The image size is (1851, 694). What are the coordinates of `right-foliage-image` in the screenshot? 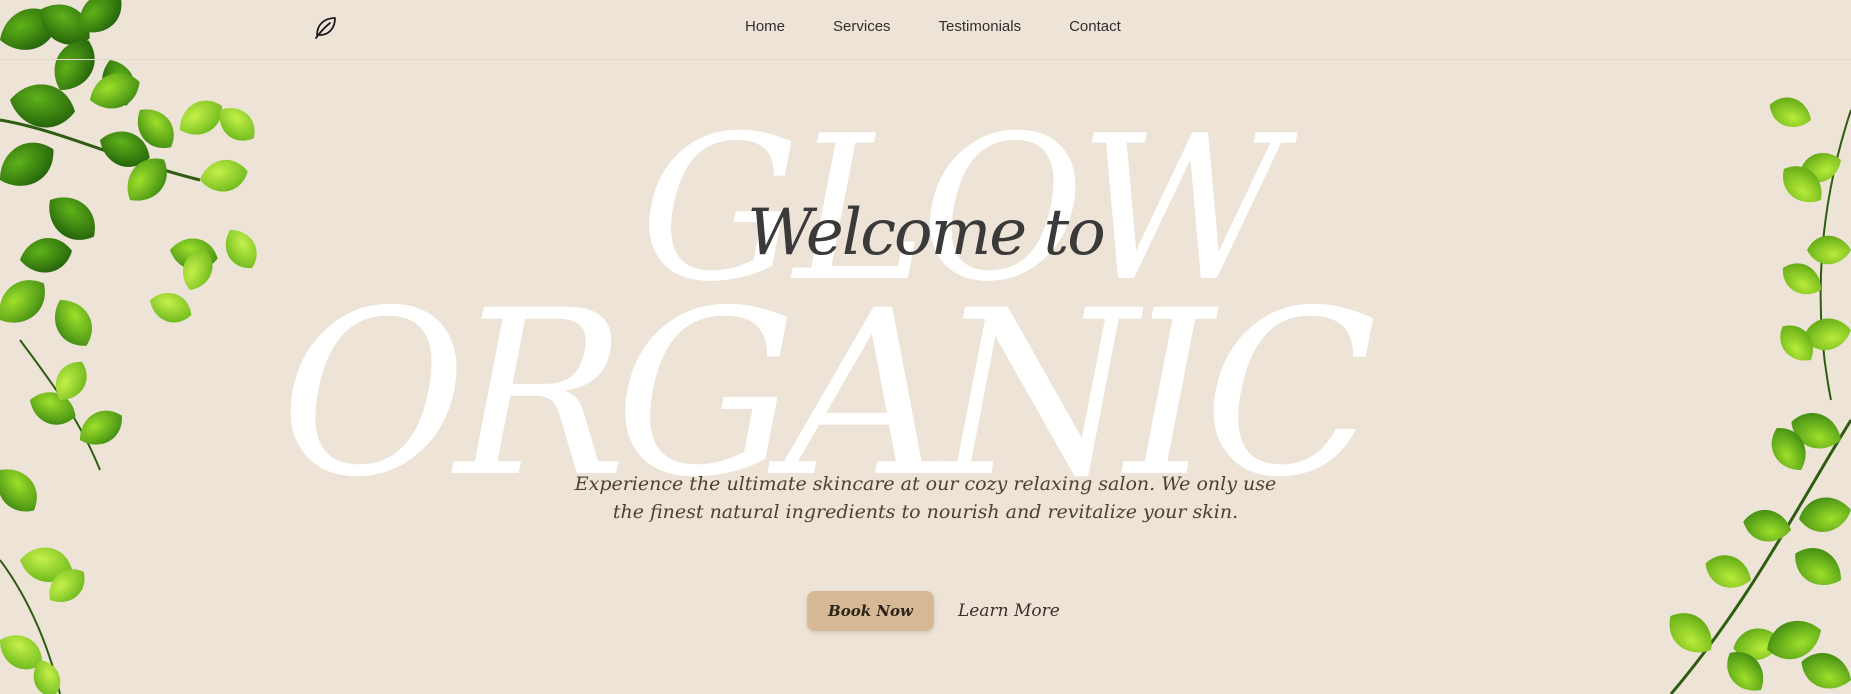 It's located at (1755, 392).